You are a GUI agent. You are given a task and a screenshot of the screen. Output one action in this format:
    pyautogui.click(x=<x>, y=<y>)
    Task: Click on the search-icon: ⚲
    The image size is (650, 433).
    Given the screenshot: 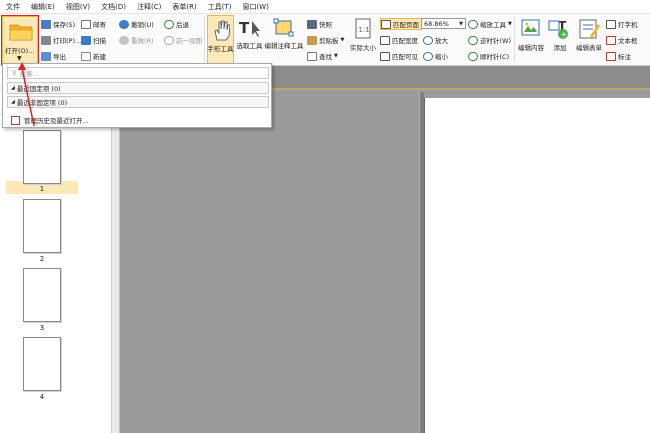 What is the action you would take?
    pyautogui.click(x=14, y=73)
    